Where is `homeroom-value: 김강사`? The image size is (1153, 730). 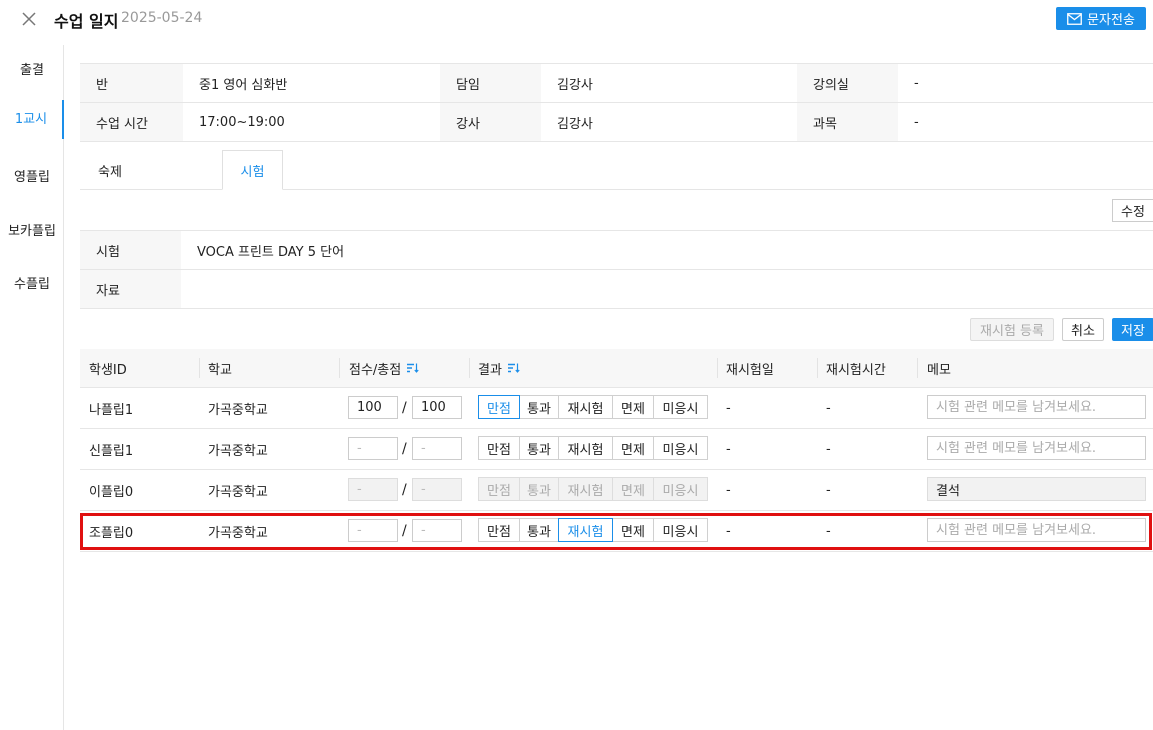
homeroom-value: 김강사 is located at coordinates (575, 85).